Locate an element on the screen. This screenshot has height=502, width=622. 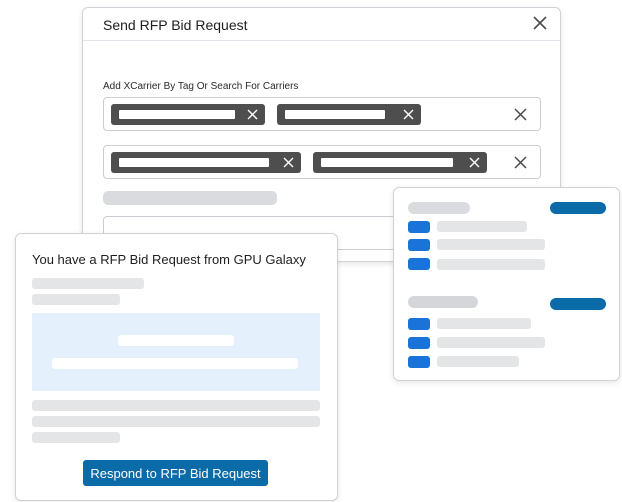
respond-button: Respond to RFP Bid Request is located at coordinates (175, 473).